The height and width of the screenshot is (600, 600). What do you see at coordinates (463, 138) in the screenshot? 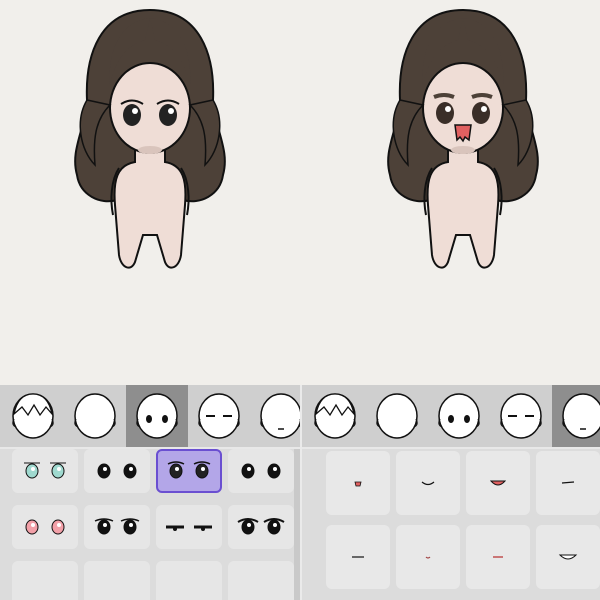
I see `avatar-figure-right` at bounding box center [463, 138].